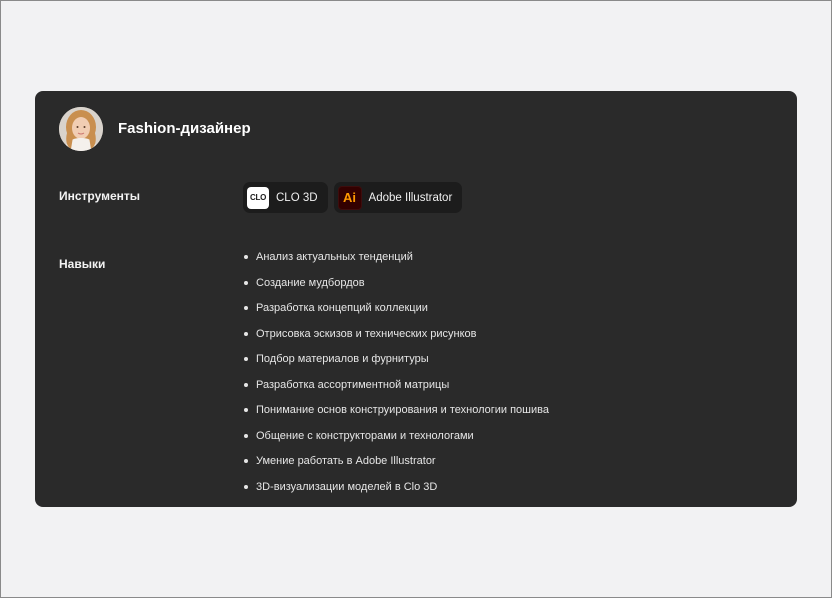 This screenshot has width=832, height=598. I want to click on list-item: Отрисовка эскизов и технических рисунков, so click(396, 340).